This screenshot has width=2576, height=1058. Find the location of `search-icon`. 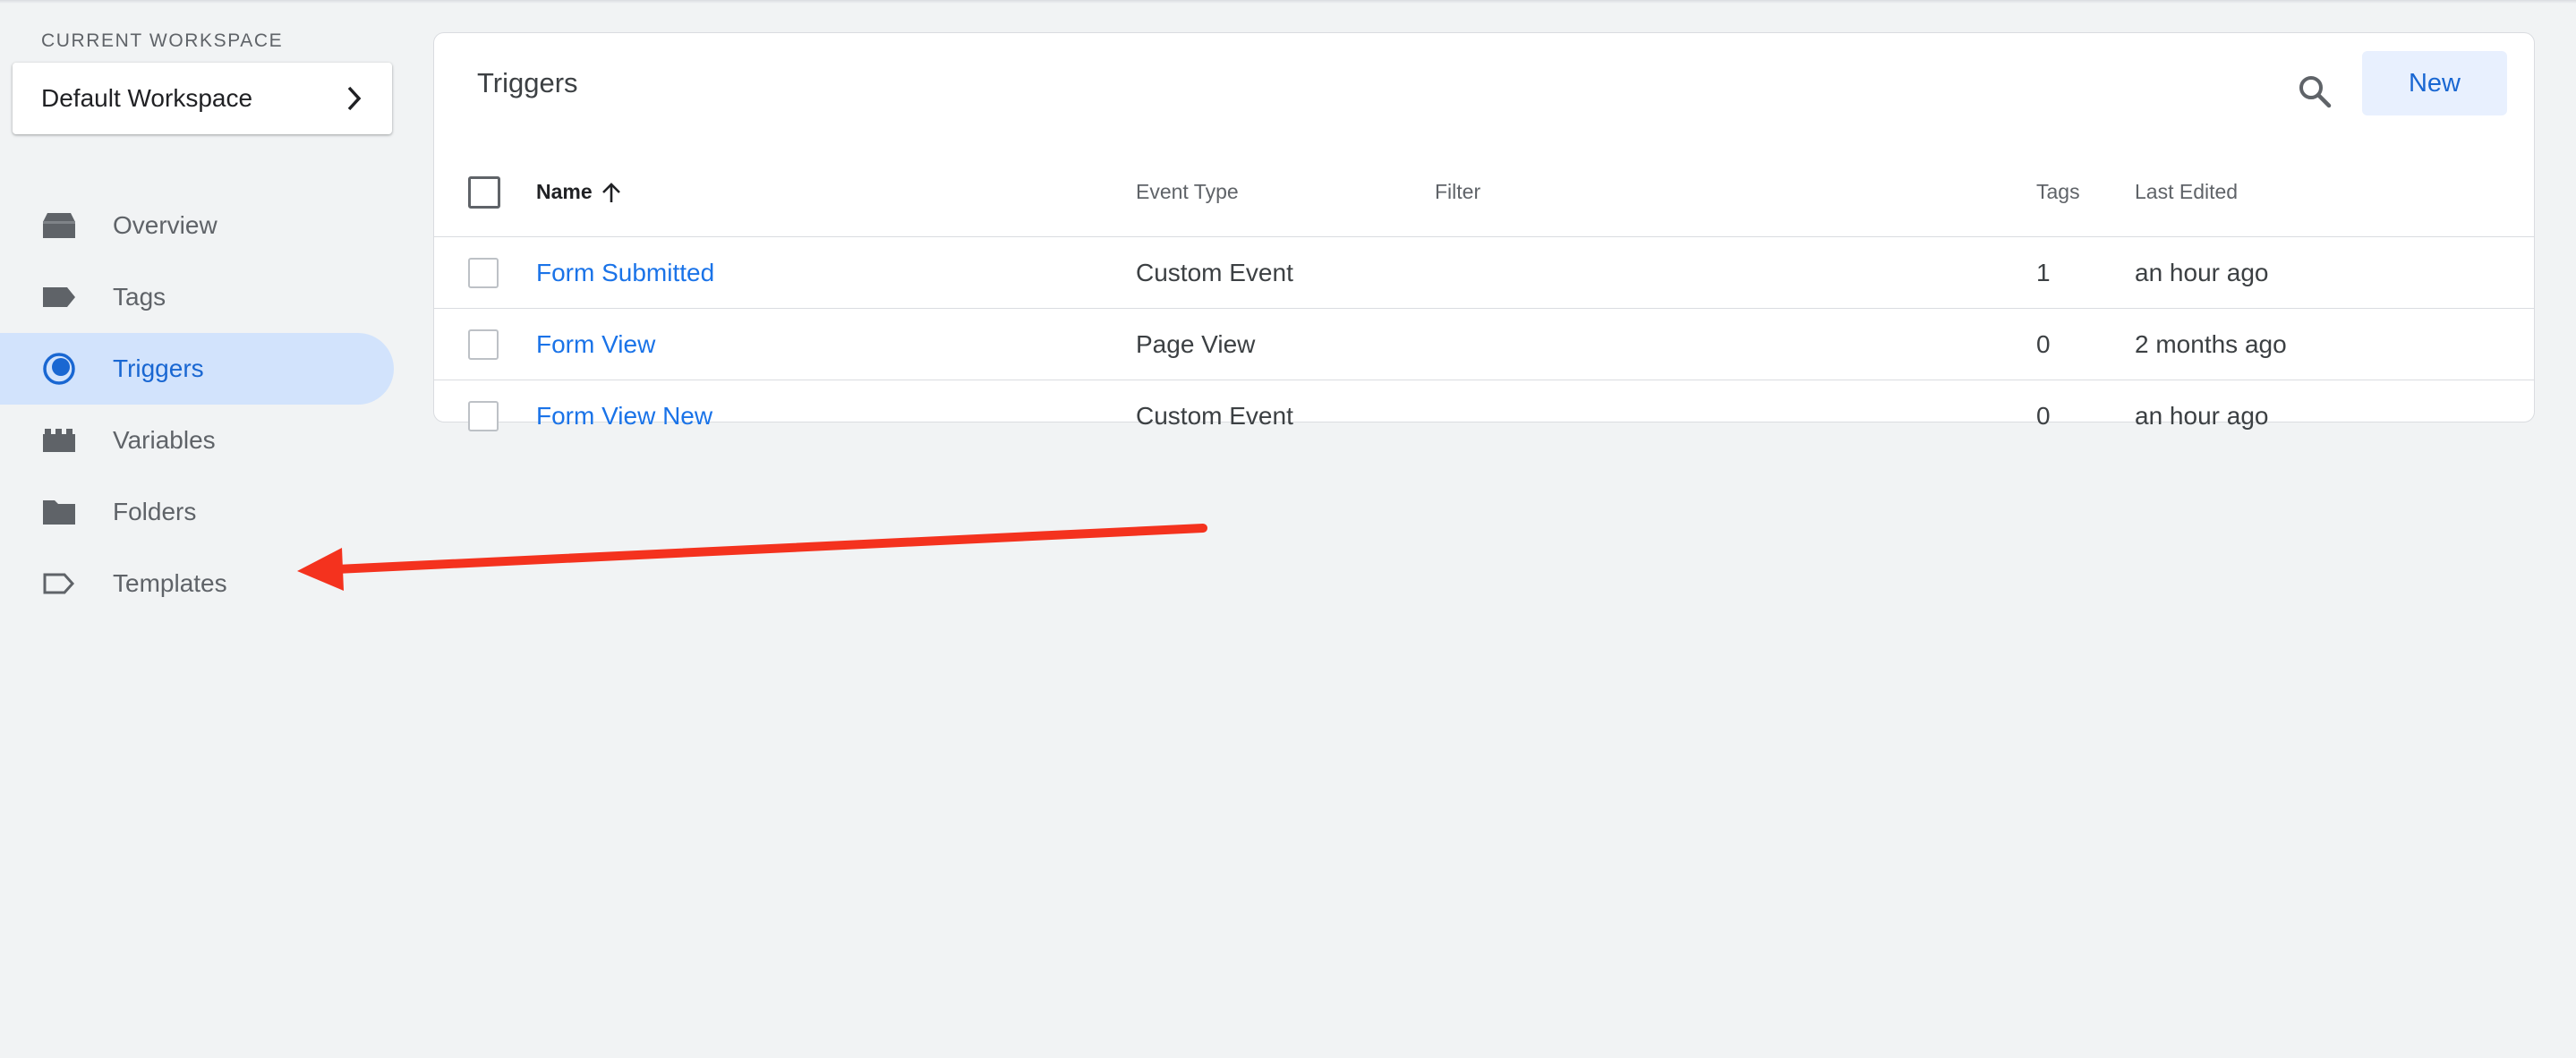

search-icon is located at coordinates (2315, 92).